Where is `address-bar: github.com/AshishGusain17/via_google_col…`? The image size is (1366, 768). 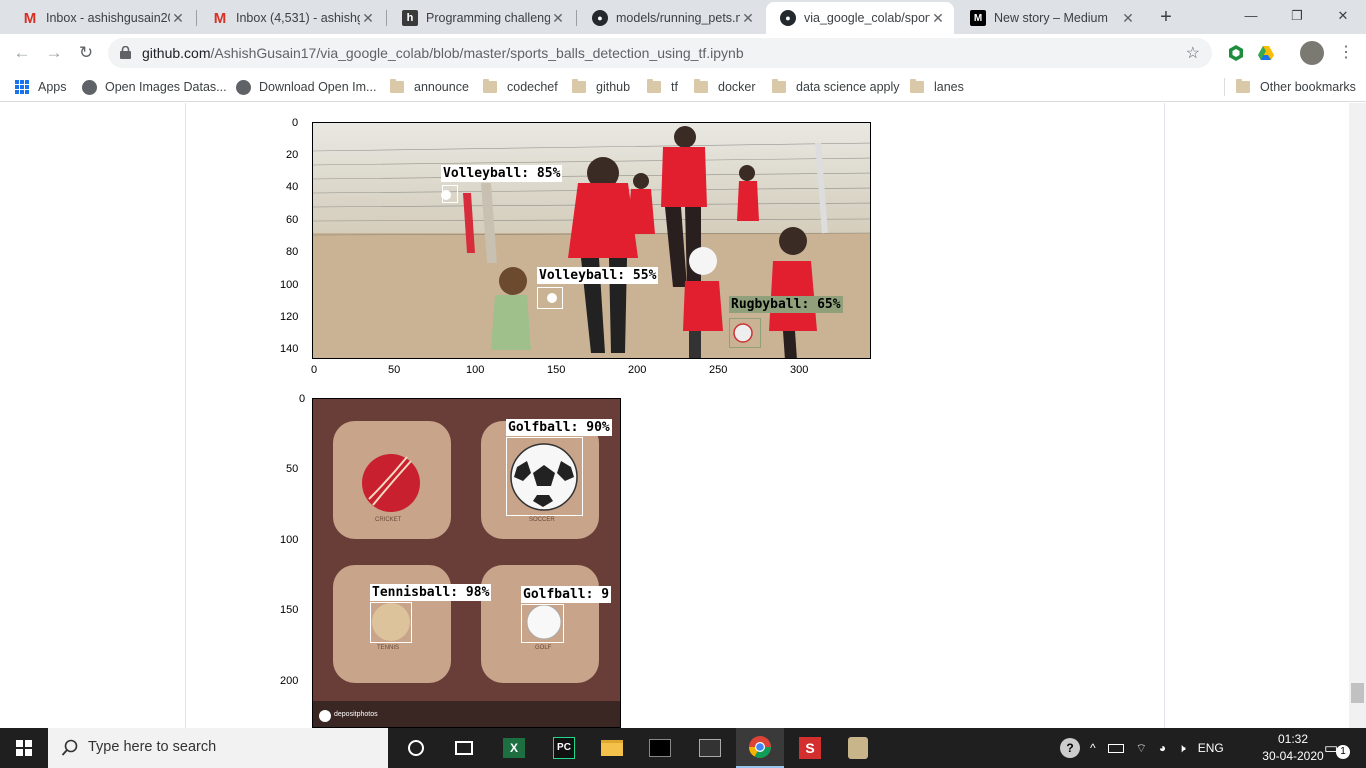 address-bar: github.com/AshishGusain17/via_google_col… is located at coordinates (660, 53).